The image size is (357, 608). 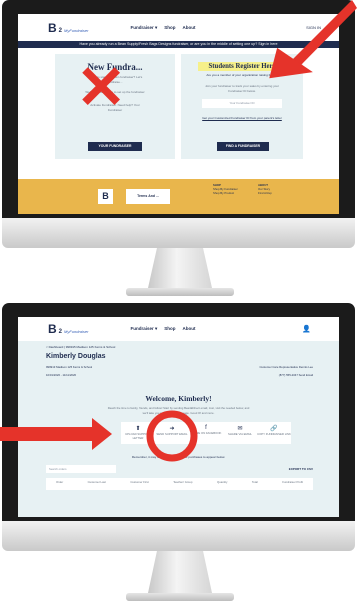 I want to click on top-monitor-neck, so click(x=180, y=268).